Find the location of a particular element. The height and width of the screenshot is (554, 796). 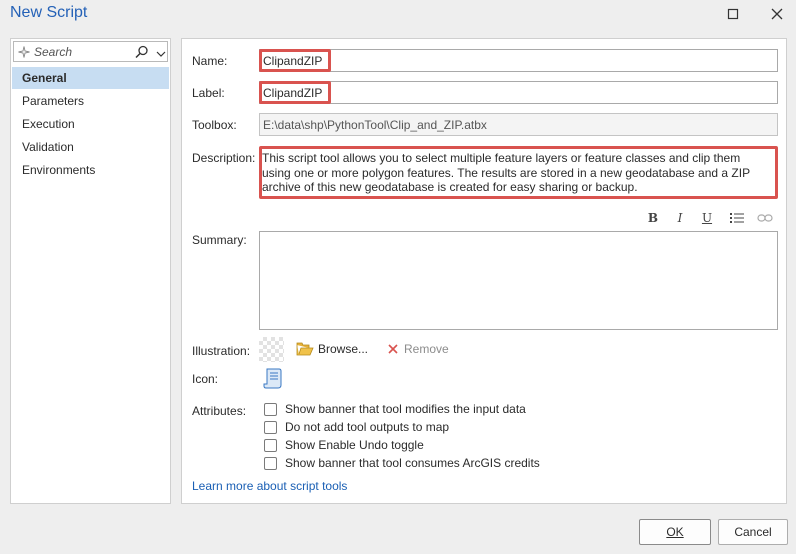

attribute-label: Do not add tool outputs to map is located at coordinates (367, 427).